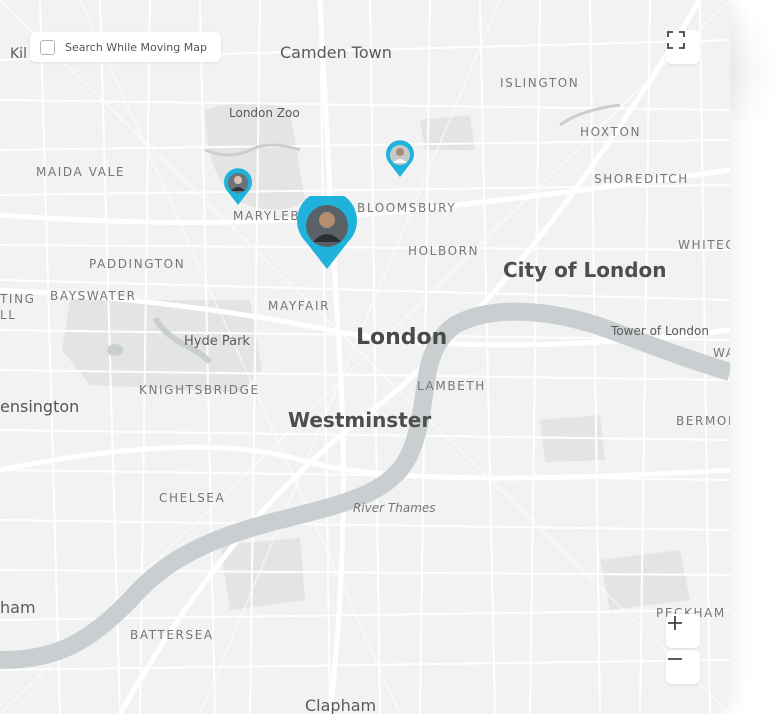 The width and height of the screenshot is (780, 714). Describe the element at coordinates (611, 132) in the screenshot. I see `label-hoxton: HOXTON` at that location.